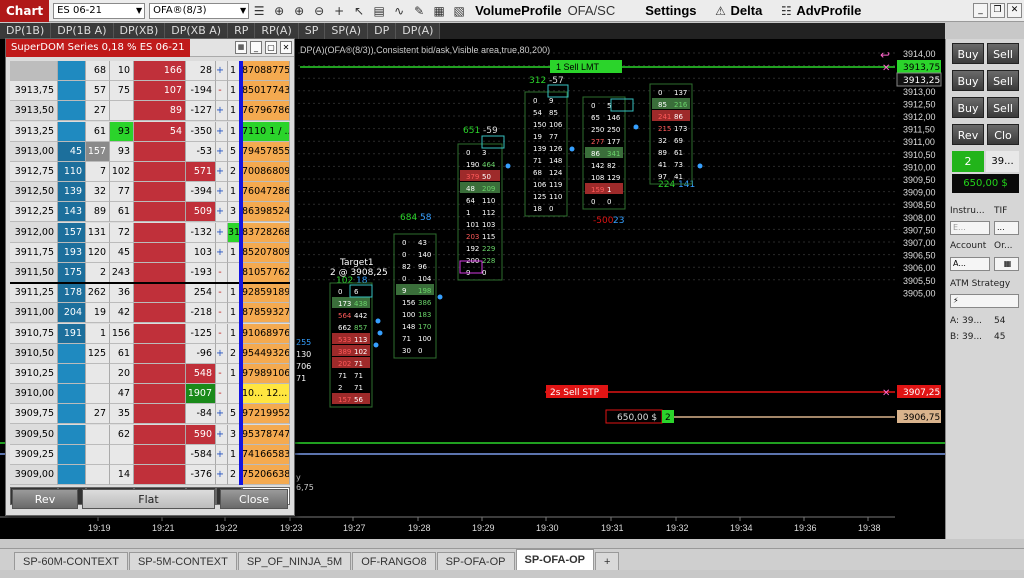 The image size is (1024, 578). What do you see at coordinates (150, 48) in the screenshot?
I see `superdom-titlebar: SuperDOM Series 0,18 % ES 06-21 ▦ _ ▢ ✕` at bounding box center [150, 48].